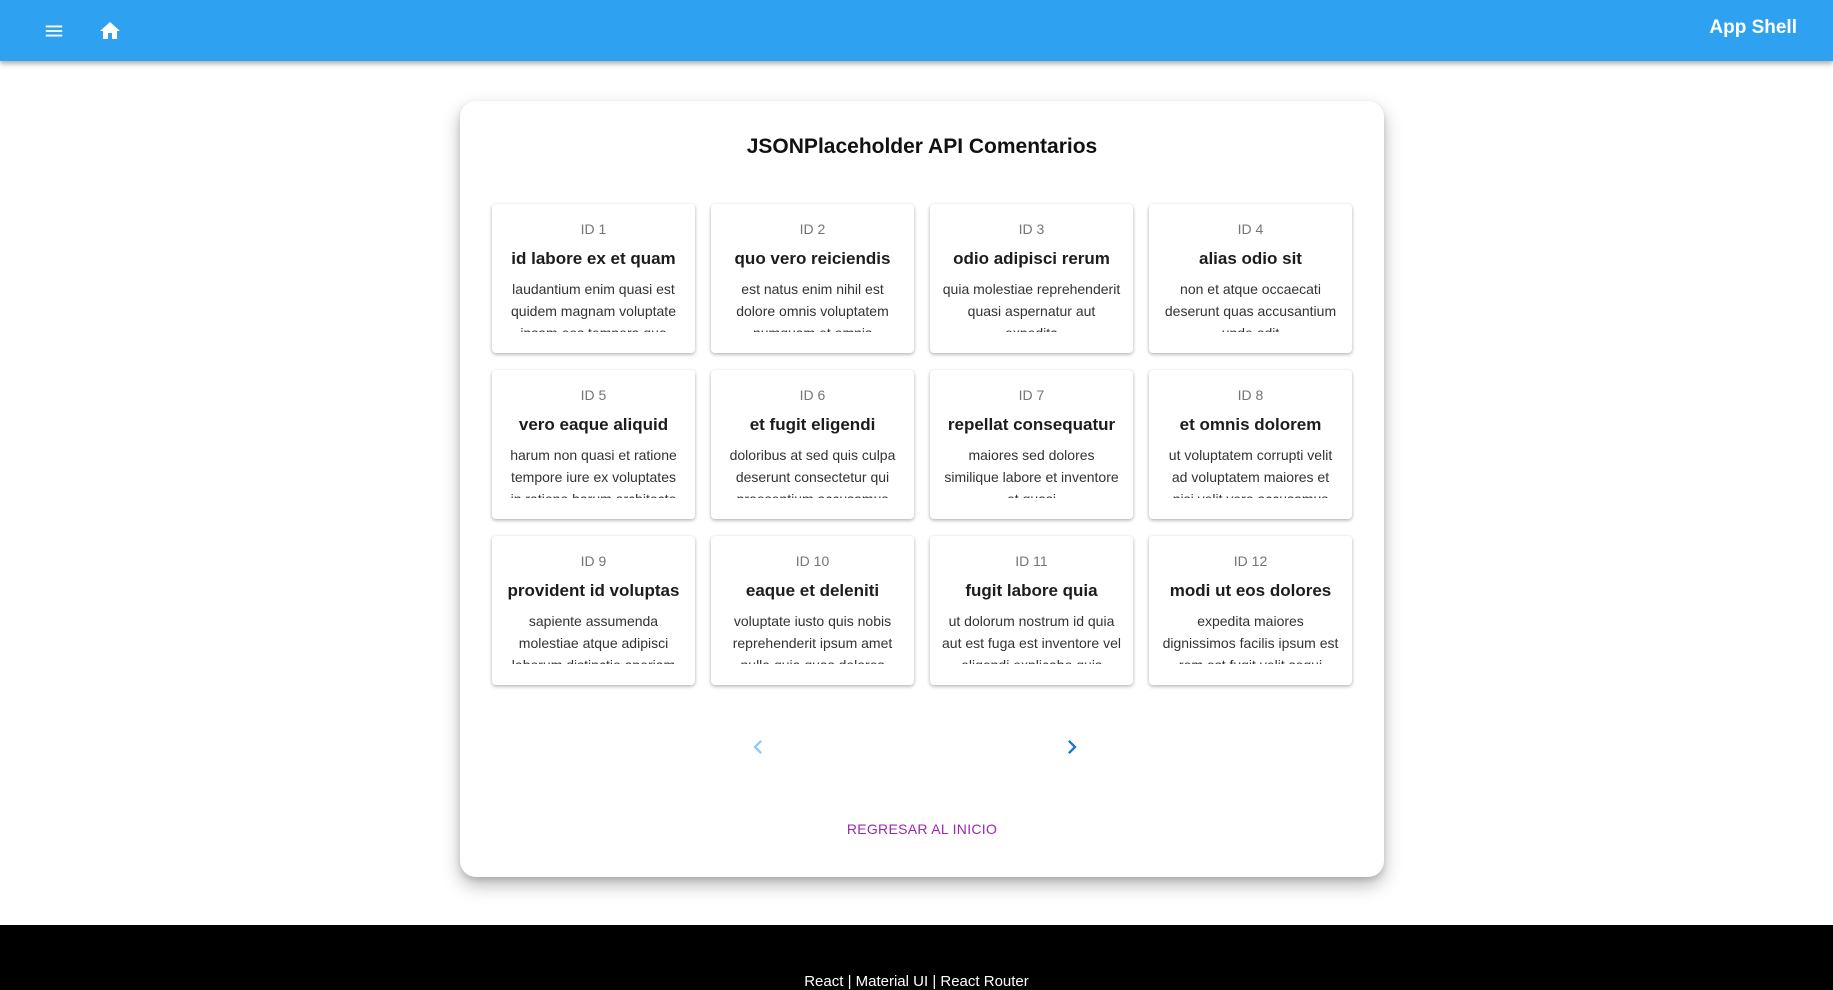 This screenshot has width=1833, height=990. What do you see at coordinates (593, 258) in the screenshot?
I see `comment-name: id labore ex et quam` at bounding box center [593, 258].